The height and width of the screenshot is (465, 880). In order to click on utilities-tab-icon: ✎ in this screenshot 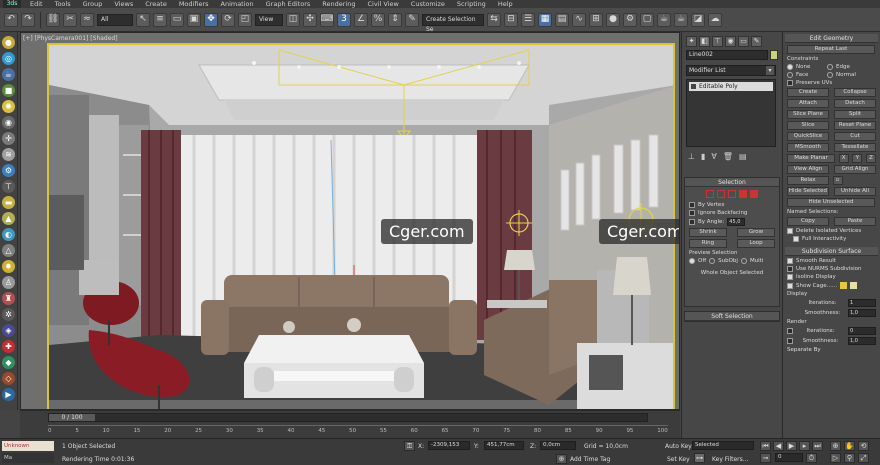, I will do `click(756, 41)`.